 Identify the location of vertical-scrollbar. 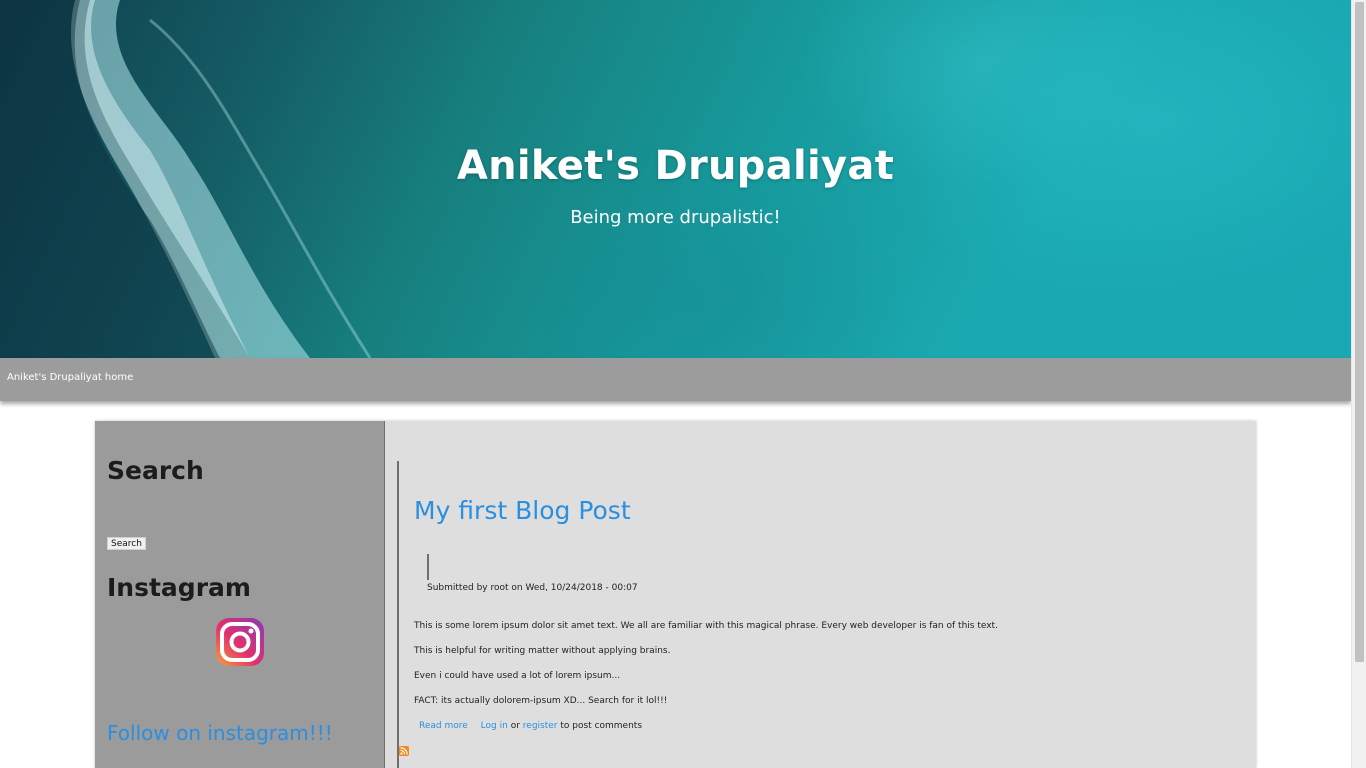
(1358, 384).